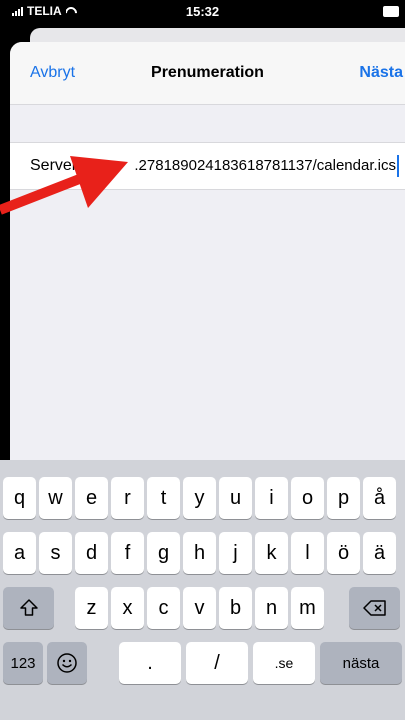 The height and width of the screenshot is (720, 405). I want to click on red-arrow-annotation, so click(64, 185).